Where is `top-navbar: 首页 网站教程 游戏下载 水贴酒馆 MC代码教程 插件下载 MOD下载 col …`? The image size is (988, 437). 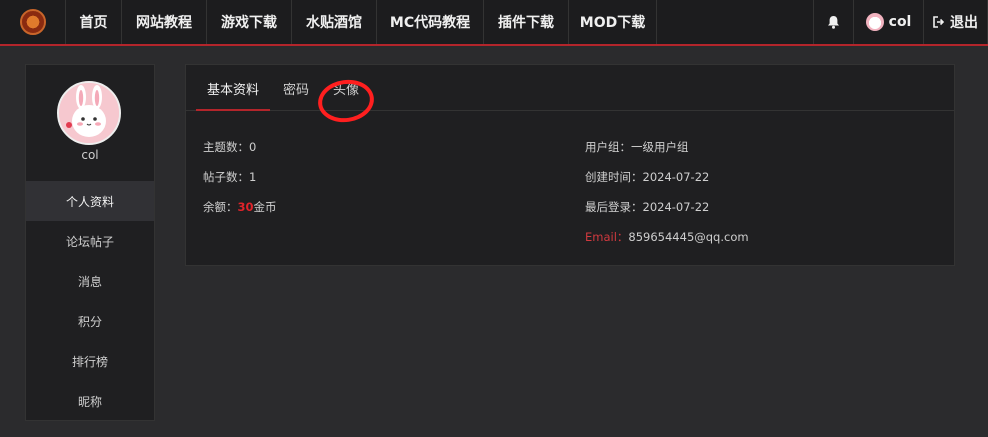
top-navbar: 首页 网站教程 游戏下载 水贴酒馆 MC代码教程 插件下载 MOD下载 col … is located at coordinates (494, 23).